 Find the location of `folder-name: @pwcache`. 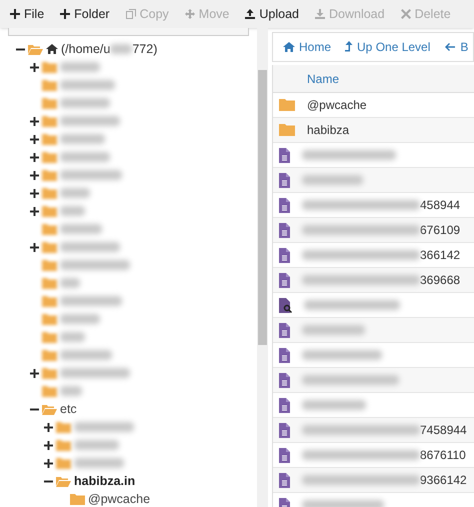

folder-name: @pwcache is located at coordinates (119, 498).